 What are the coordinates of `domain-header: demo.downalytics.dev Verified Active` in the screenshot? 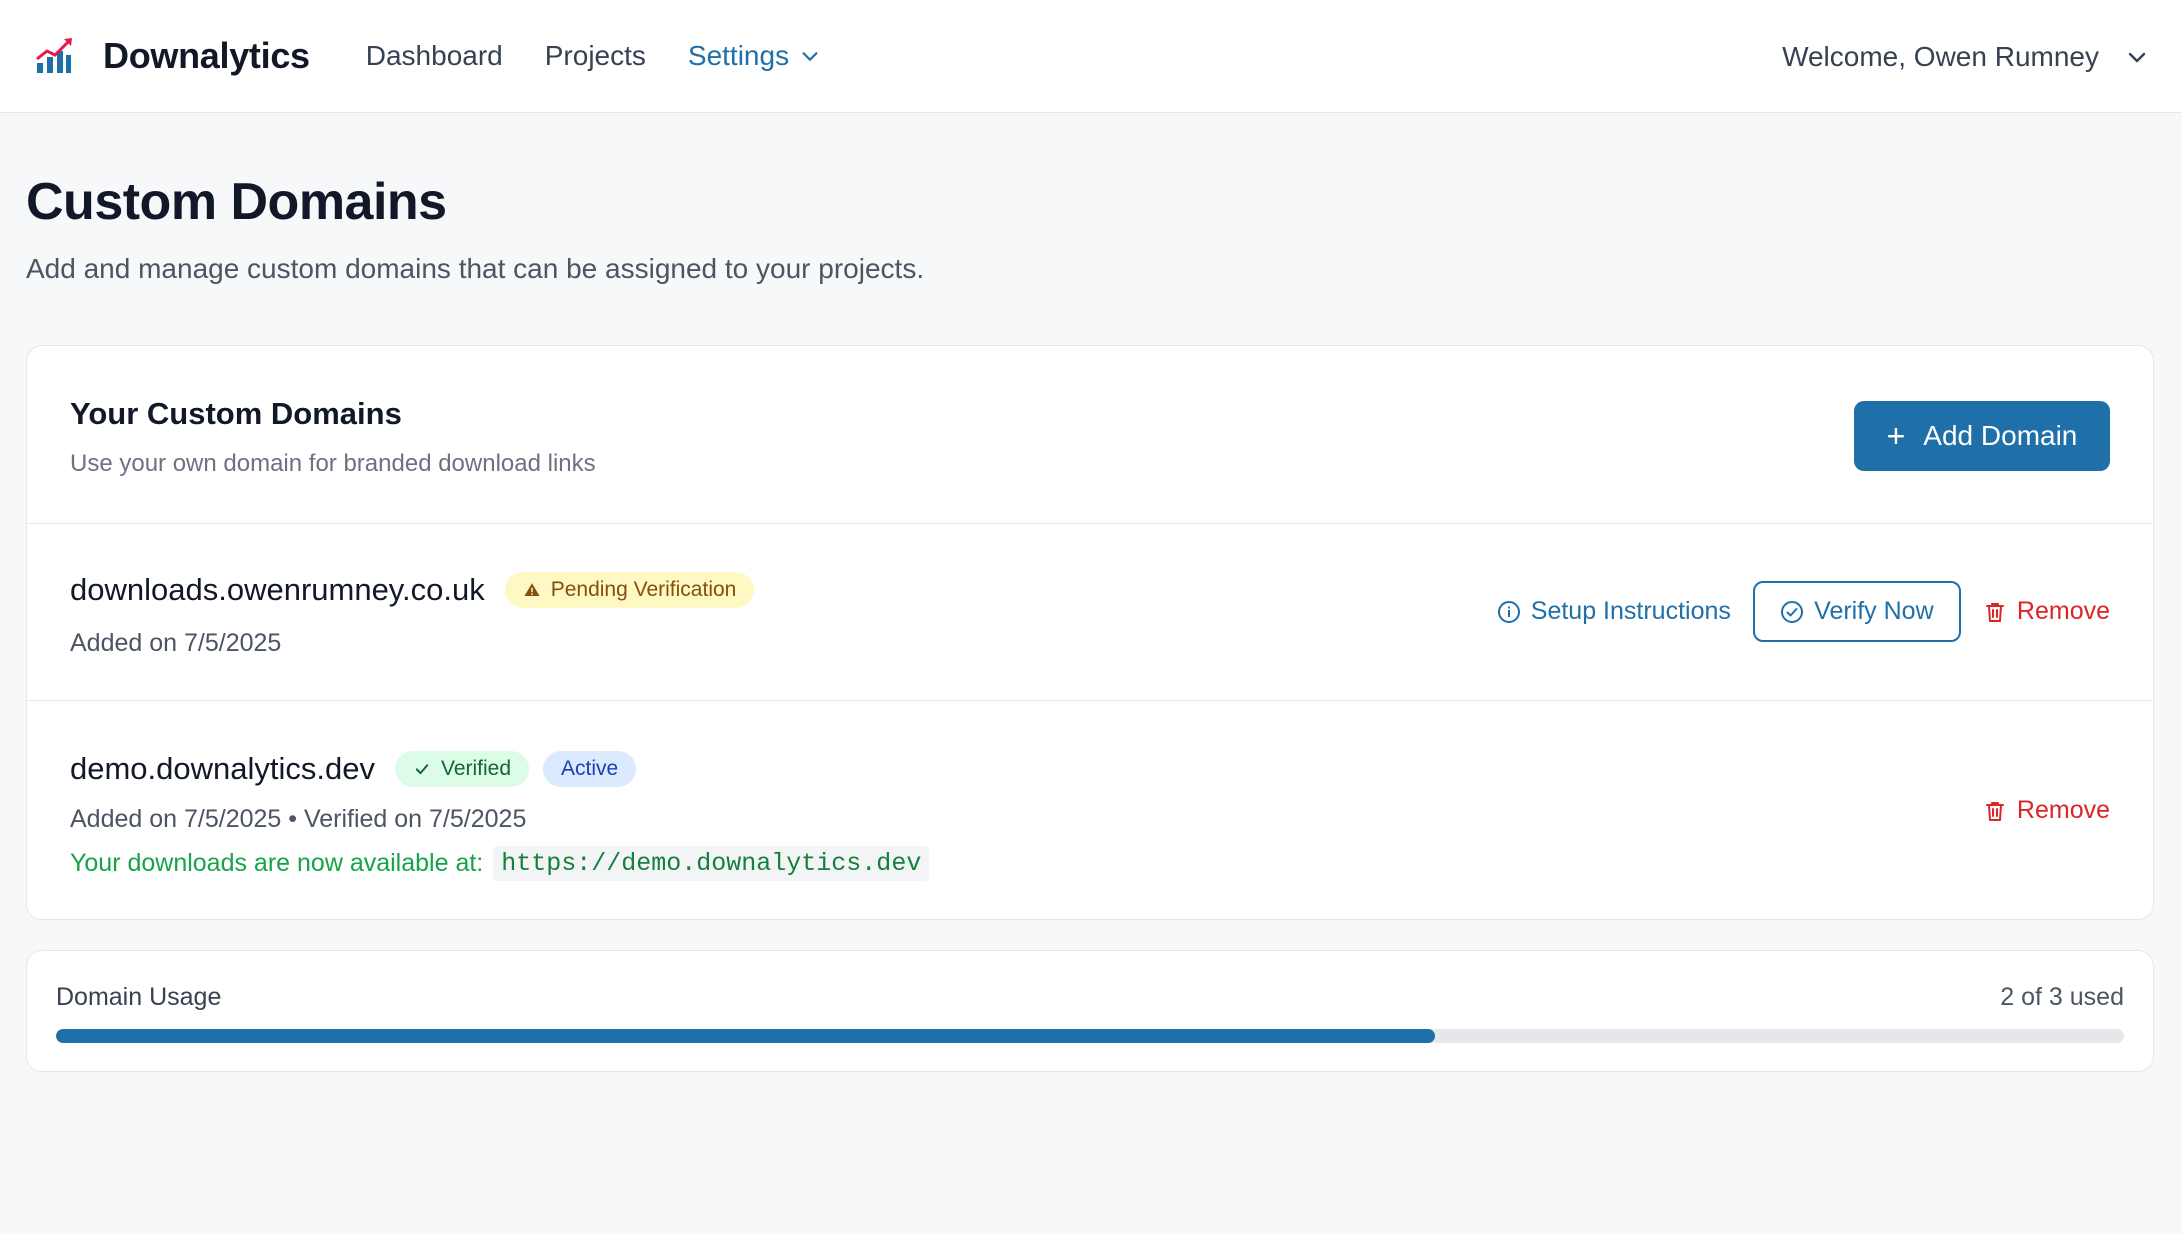 It's located at (353, 769).